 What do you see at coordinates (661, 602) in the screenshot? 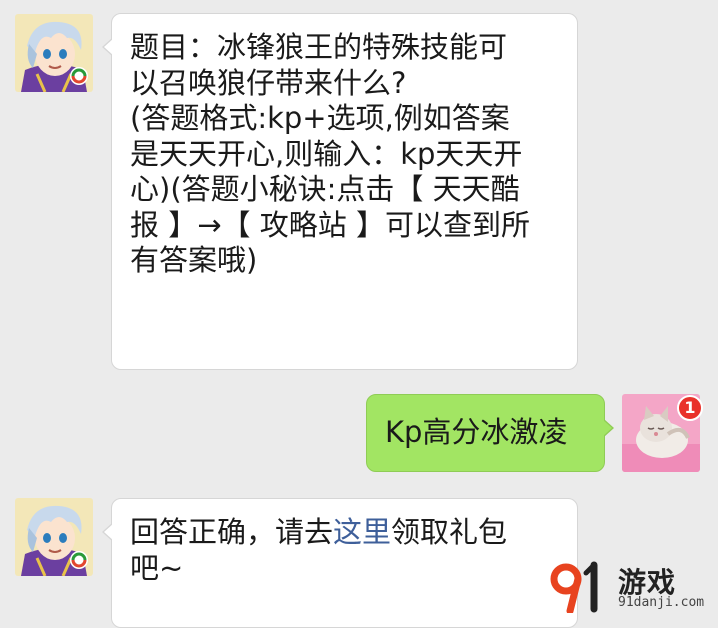
I see `watermark-url: 91danji.com` at bounding box center [661, 602].